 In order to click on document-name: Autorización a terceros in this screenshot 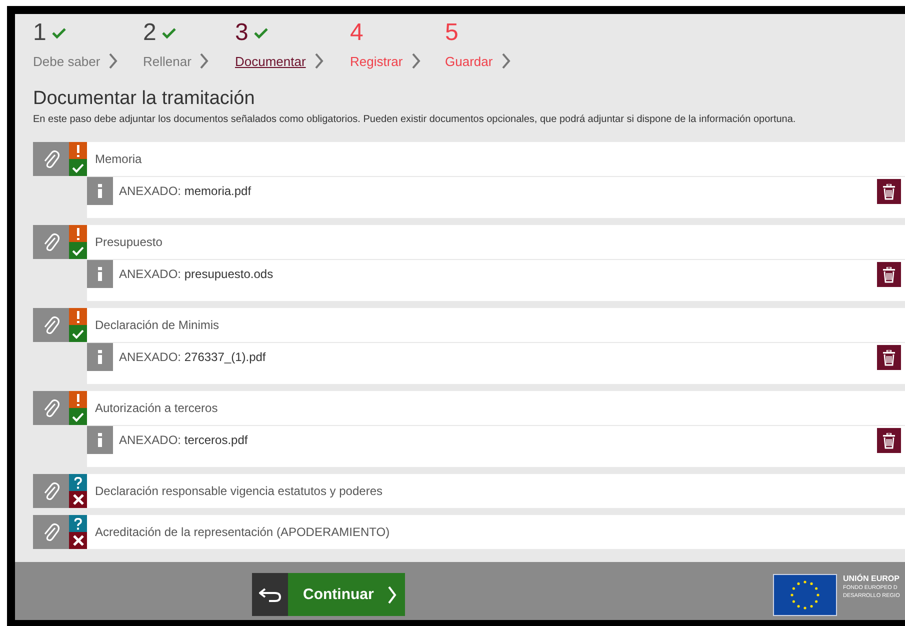, I will do `click(496, 408)`.